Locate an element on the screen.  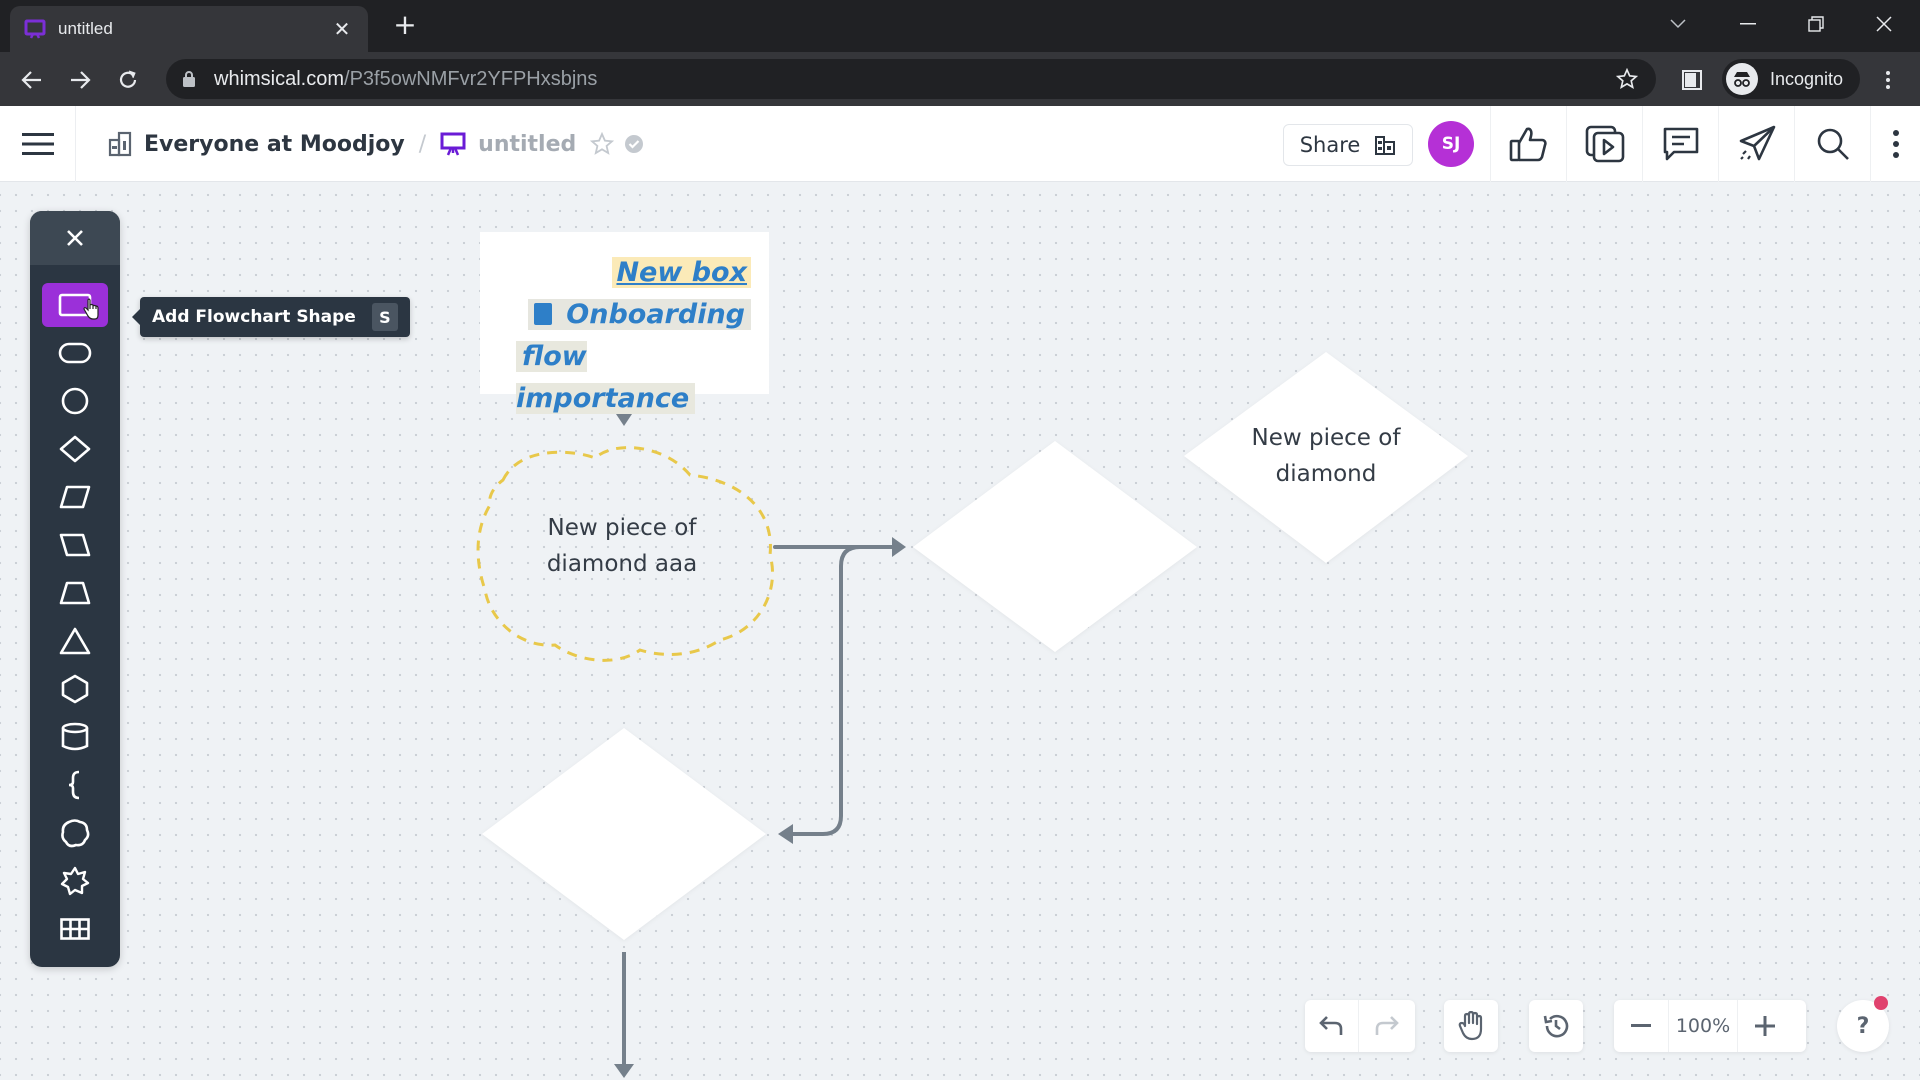
parallelogram-icon is located at coordinates (75, 497).